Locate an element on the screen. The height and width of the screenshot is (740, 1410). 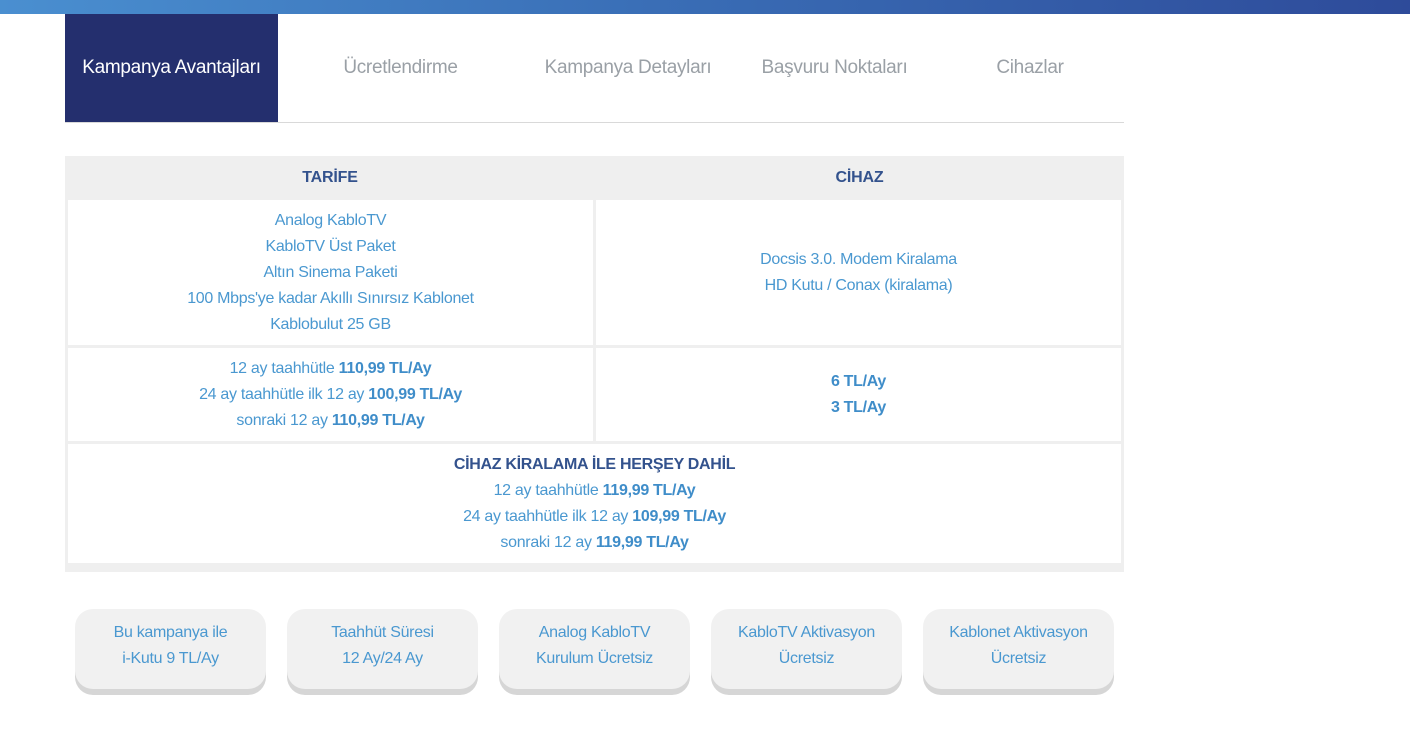
price-value: 3 TL/Ay is located at coordinates (858, 407).